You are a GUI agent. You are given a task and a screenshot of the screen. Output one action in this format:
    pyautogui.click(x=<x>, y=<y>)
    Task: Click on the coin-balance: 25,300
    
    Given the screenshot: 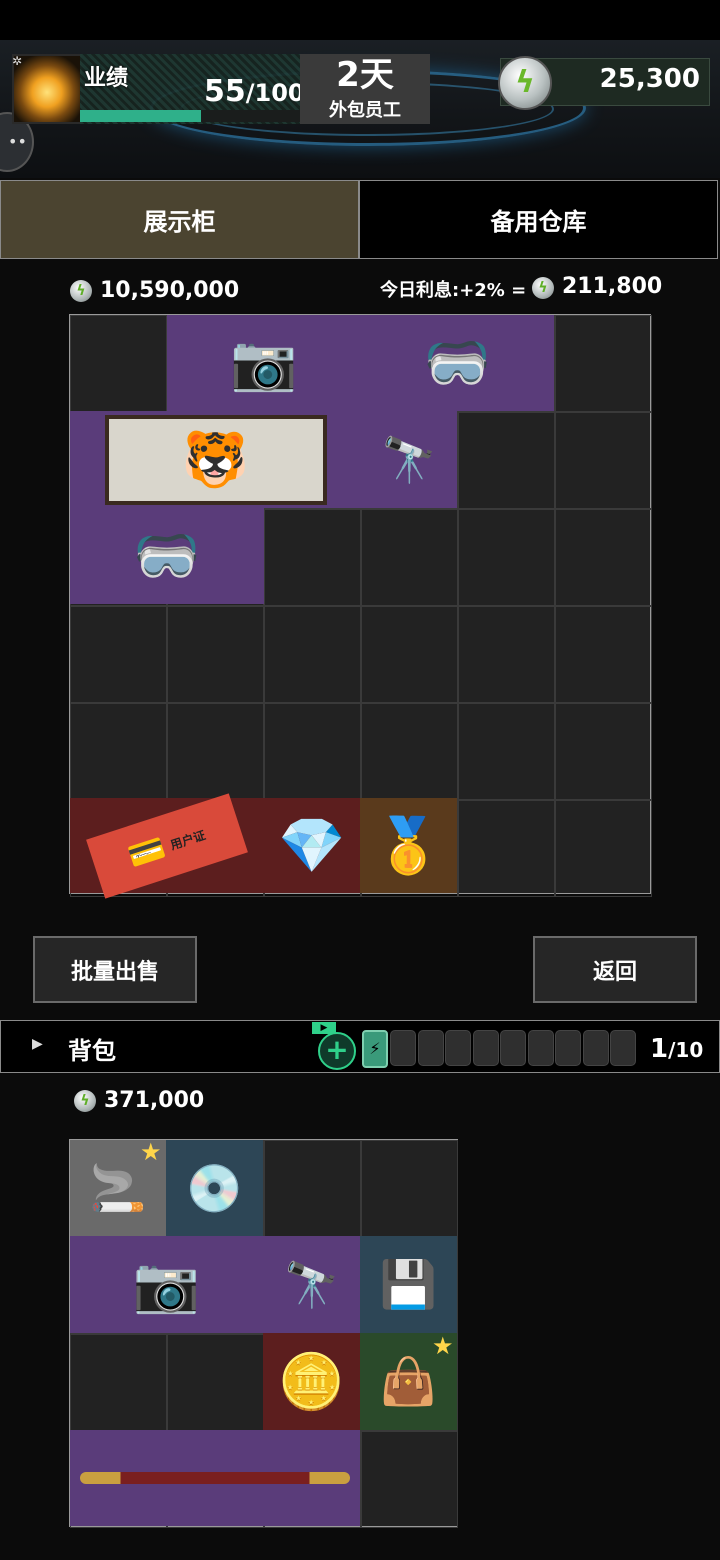 What is the action you would take?
    pyautogui.click(x=649, y=79)
    